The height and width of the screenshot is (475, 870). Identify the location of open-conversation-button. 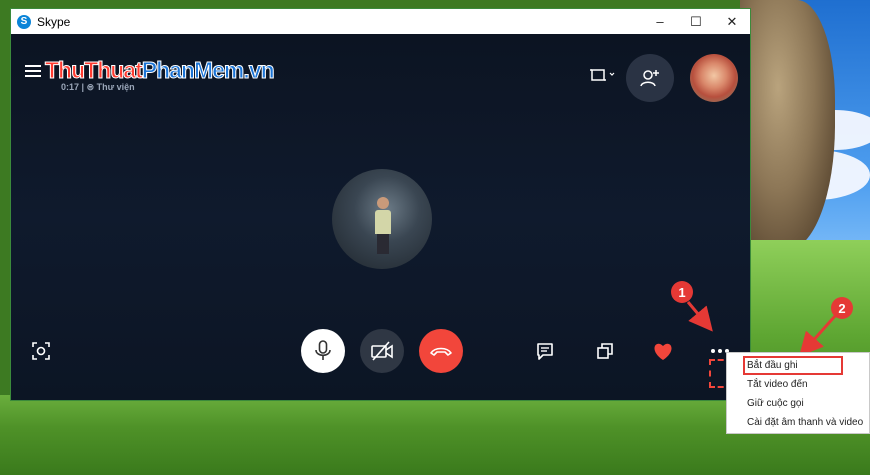
(545, 351).